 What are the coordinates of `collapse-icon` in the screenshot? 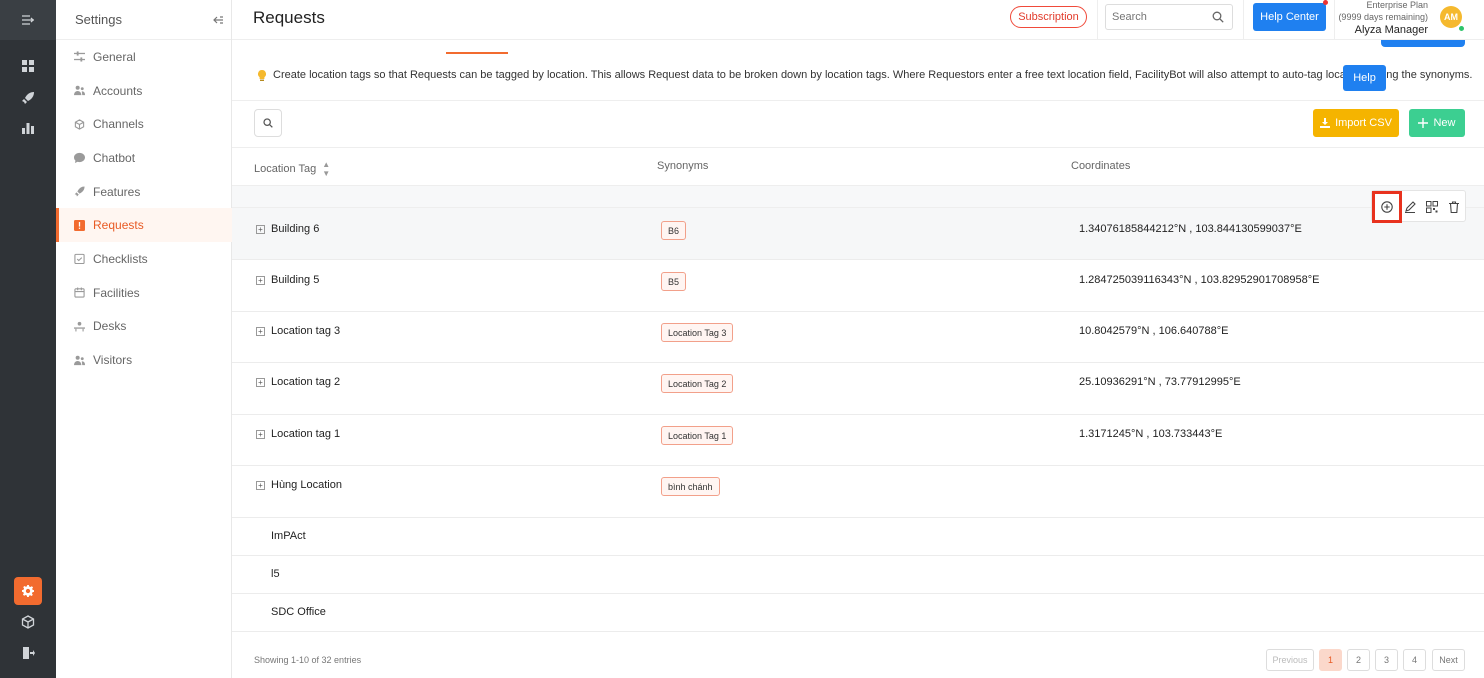 It's located at (218, 19).